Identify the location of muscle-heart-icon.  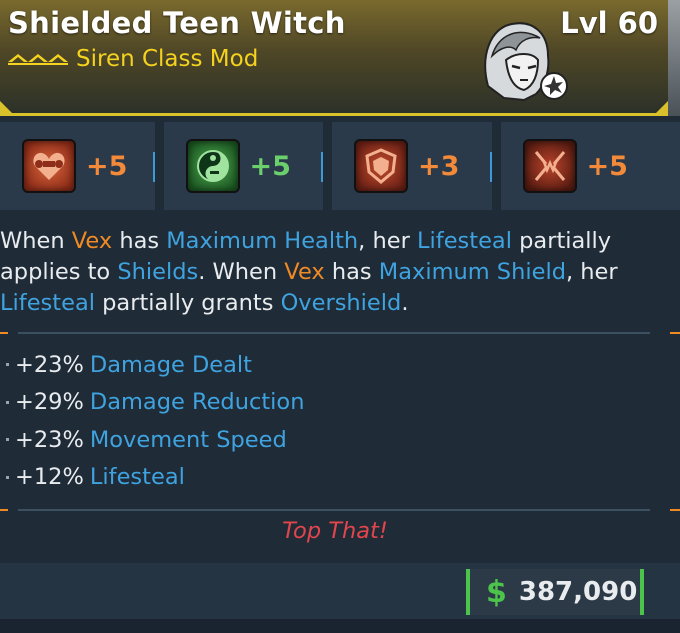
(49, 166).